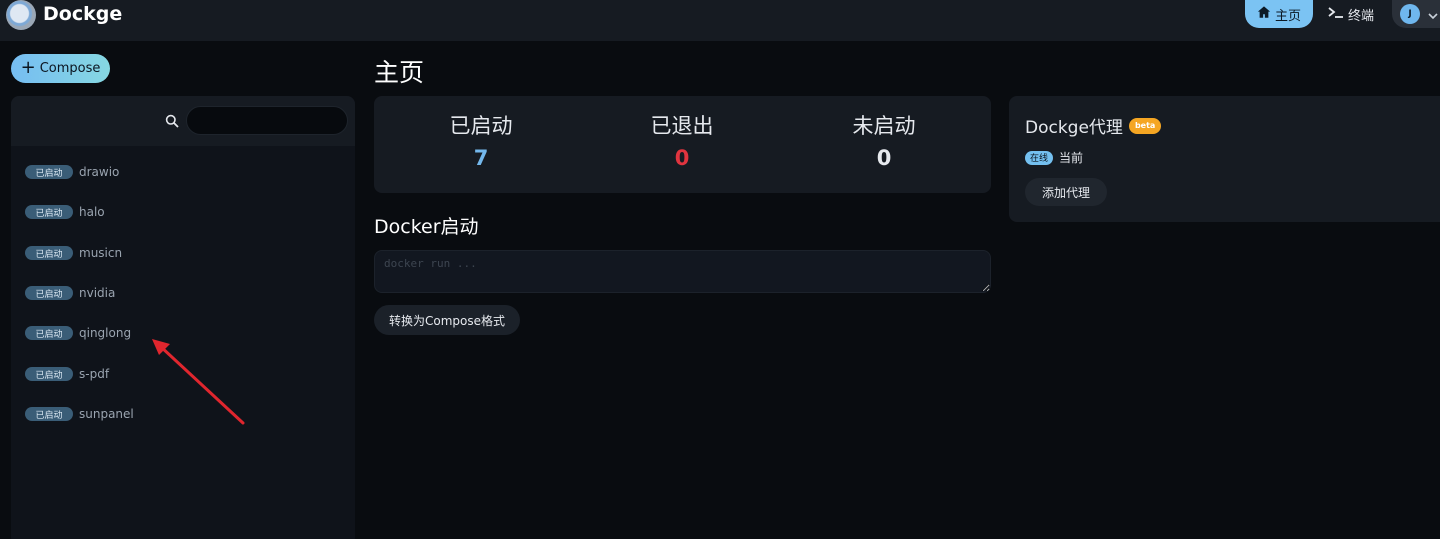  What do you see at coordinates (884, 126) in the screenshot?
I see `stat-label: 未启动` at bounding box center [884, 126].